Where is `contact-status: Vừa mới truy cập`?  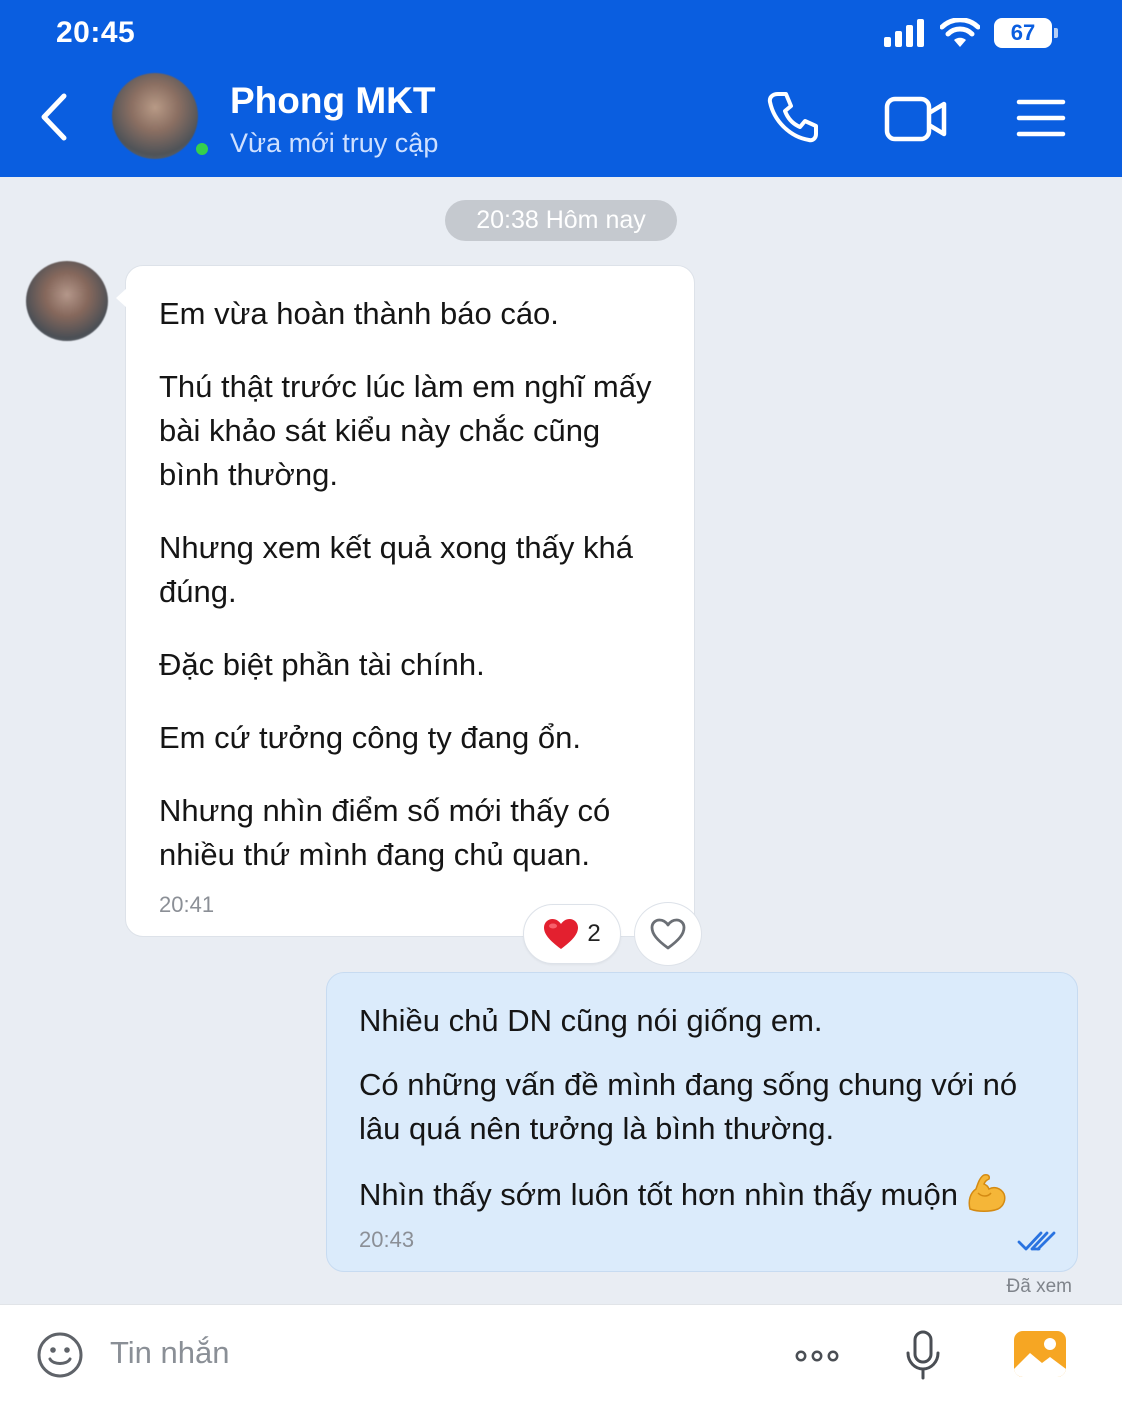 contact-status: Vừa mới truy cập is located at coordinates (334, 143).